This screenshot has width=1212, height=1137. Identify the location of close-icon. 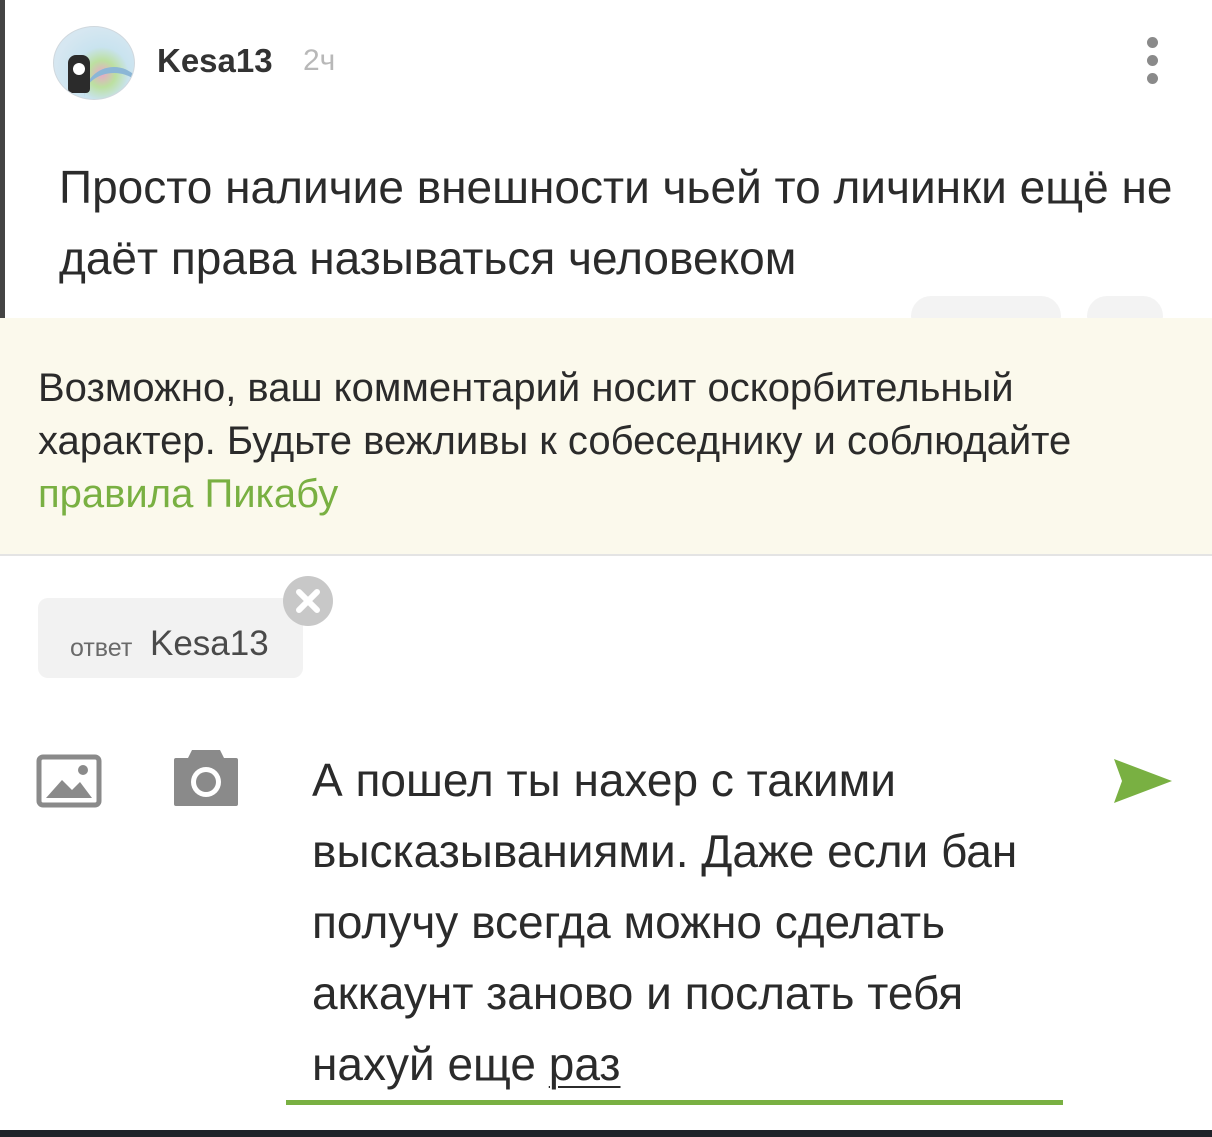
(308, 601).